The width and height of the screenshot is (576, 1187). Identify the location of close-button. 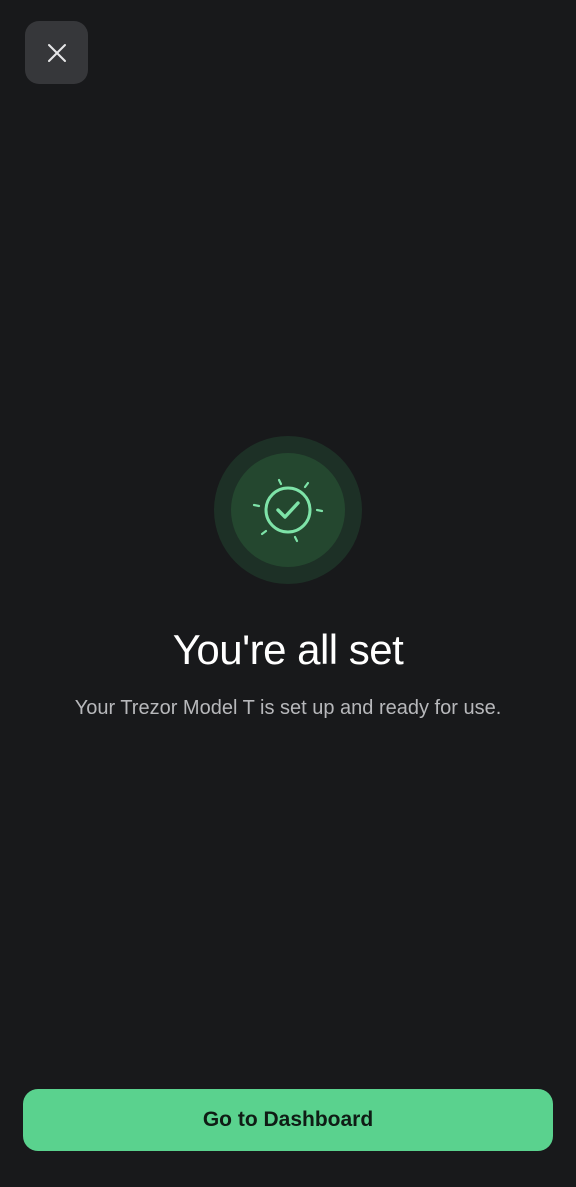
(56, 52).